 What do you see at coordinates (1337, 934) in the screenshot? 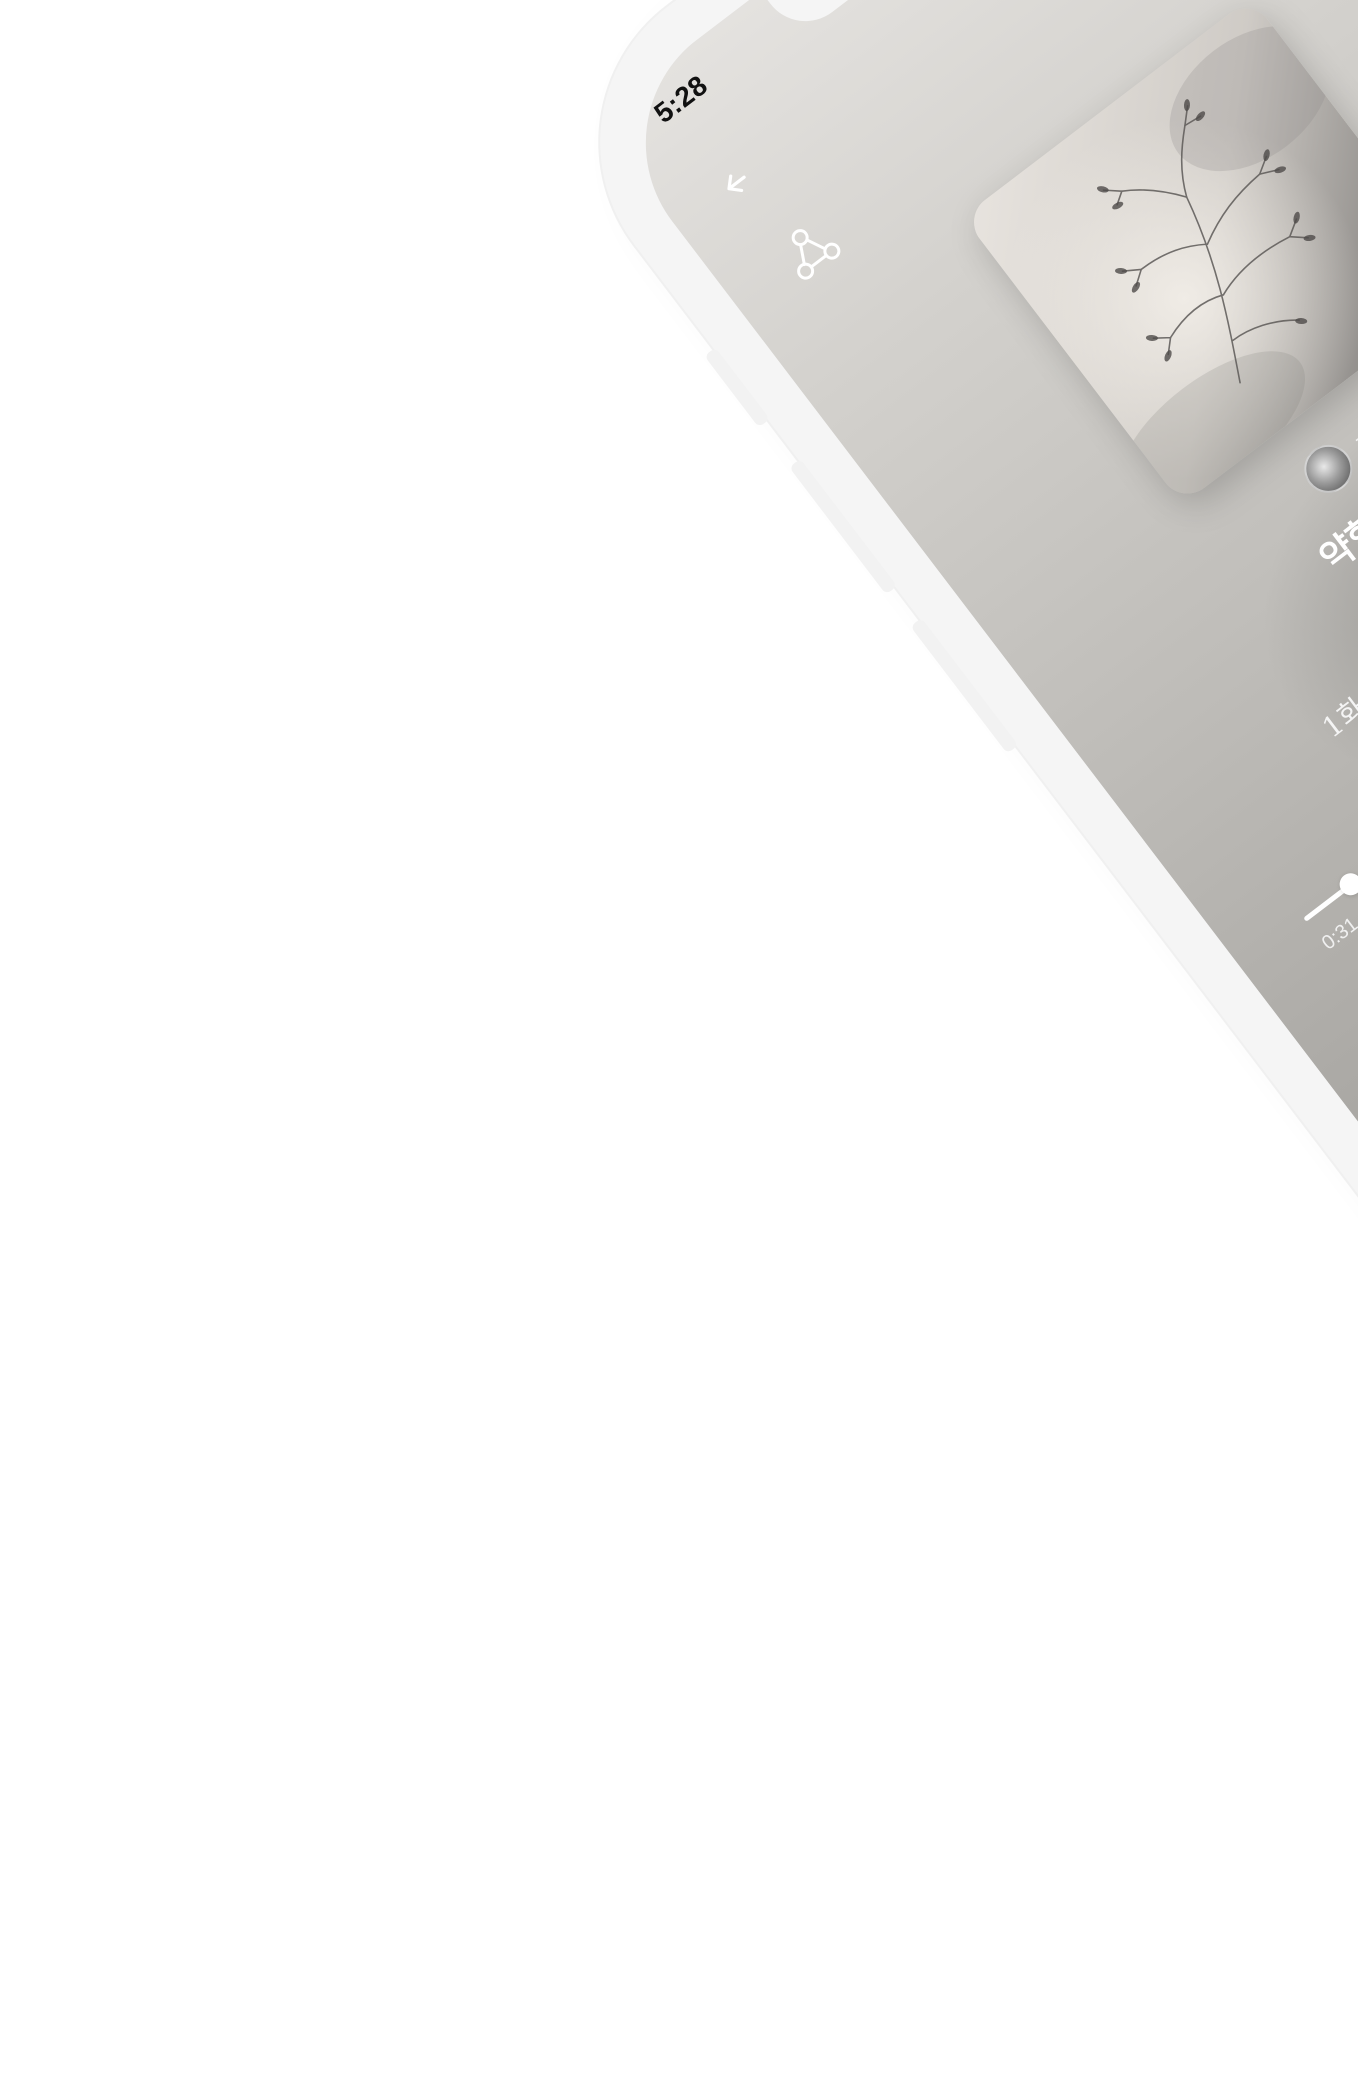
I see `elapsed-time: 0:31` at bounding box center [1337, 934].